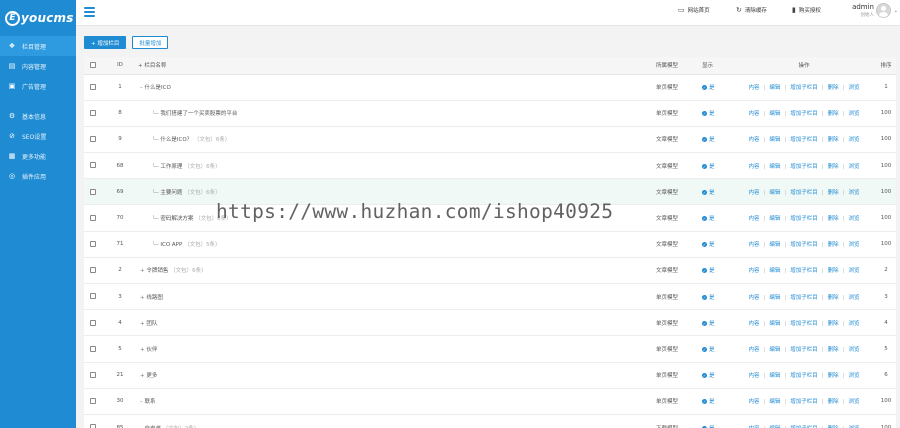  What do you see at coordinates (38, 66) in the screenshot?
I see `sidebar-item: ▤ 内容管理` at bounding box center [38, 66].